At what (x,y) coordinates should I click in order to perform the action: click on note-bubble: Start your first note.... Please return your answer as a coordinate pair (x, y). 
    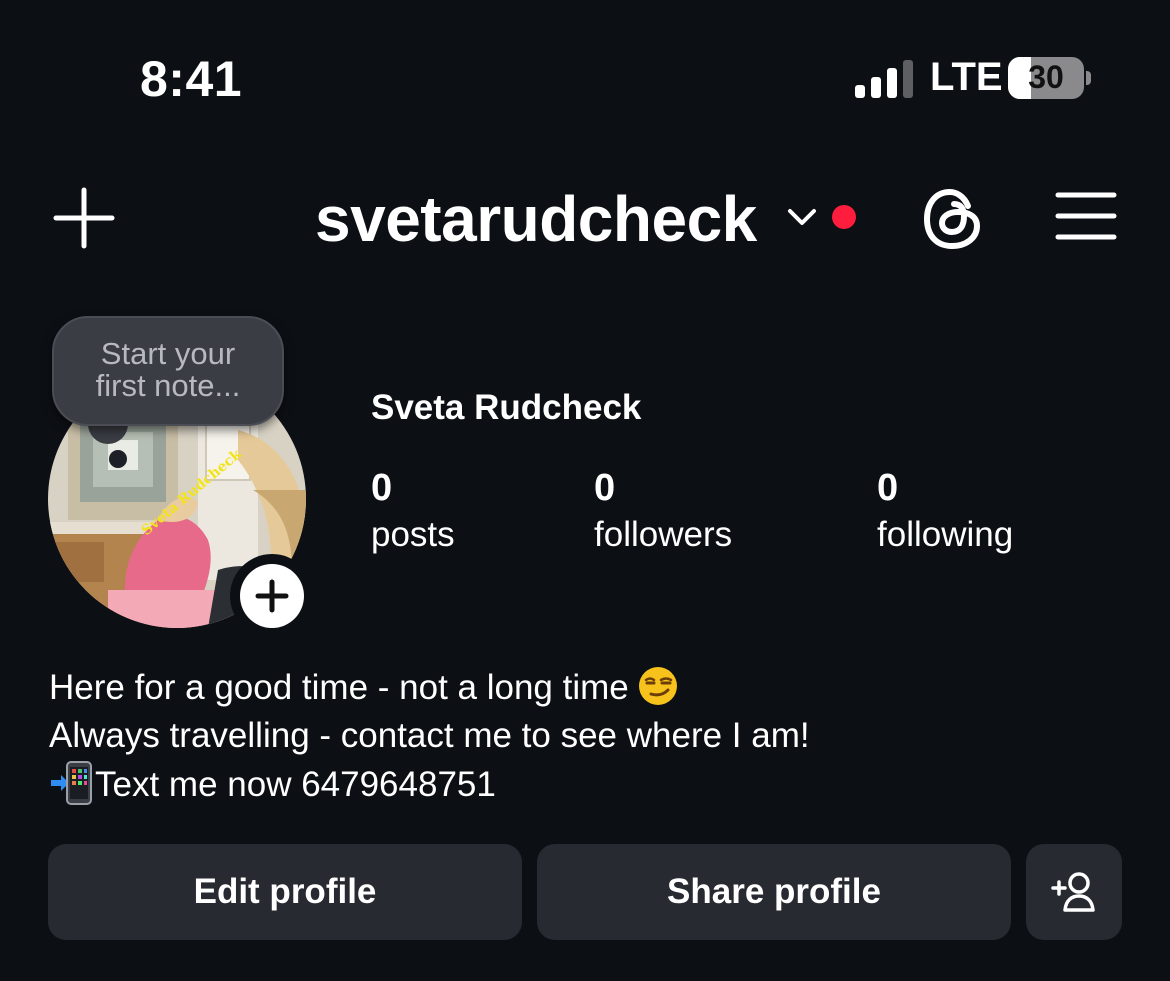
    Looking at the image, I should click on (168, 371).